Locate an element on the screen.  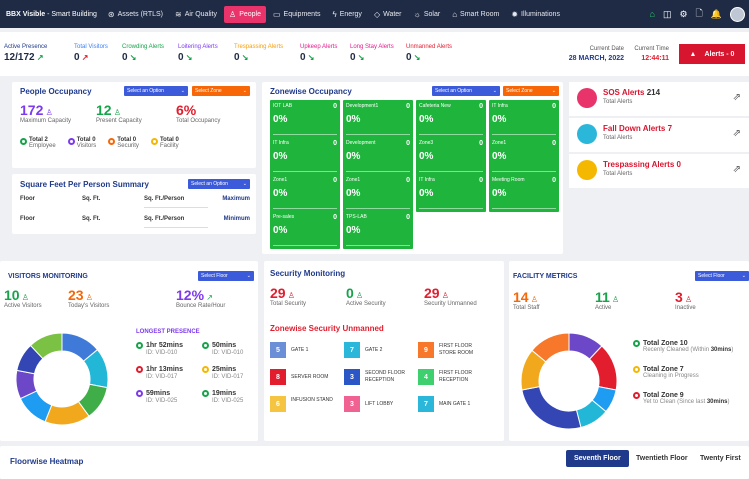
alert-card-sos: SOS Alerts 214 Total Alerts ⇗ is located at coordinates (659, 99).